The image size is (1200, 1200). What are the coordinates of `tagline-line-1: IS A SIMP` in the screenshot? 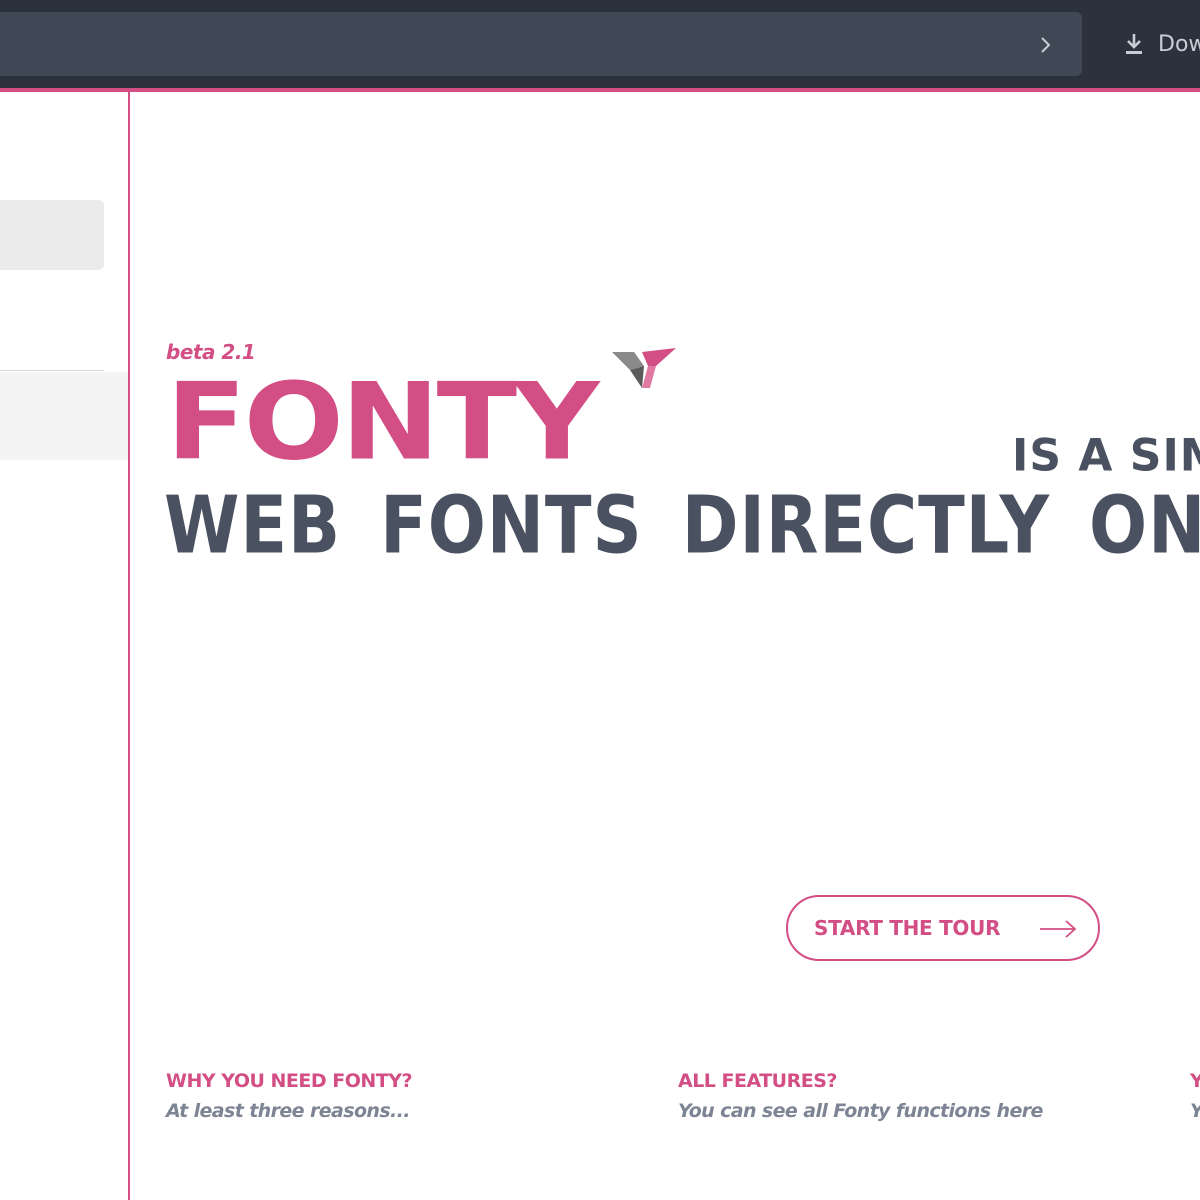 It's located at (1106, 455).